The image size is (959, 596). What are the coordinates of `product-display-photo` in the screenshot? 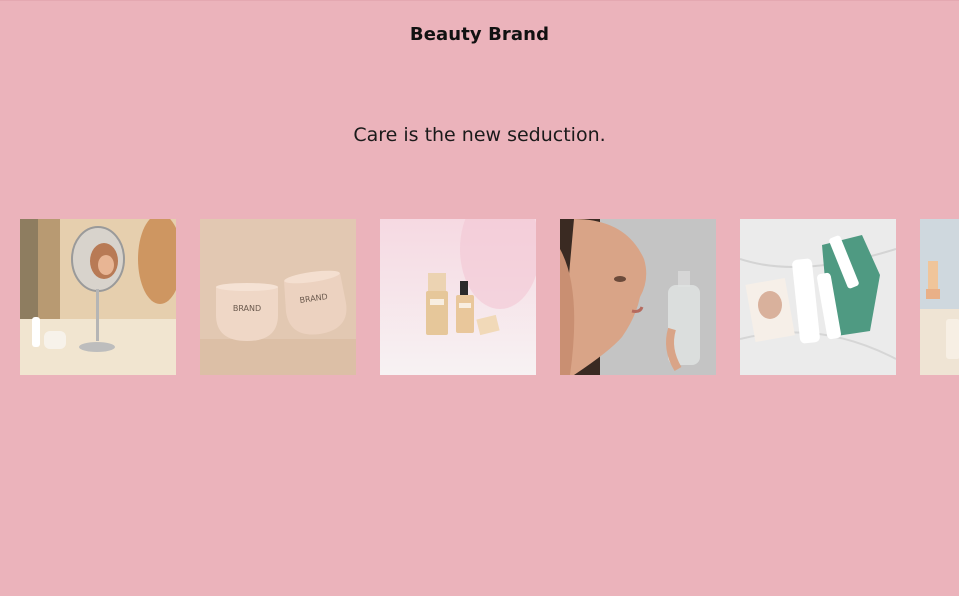 It's located at (939, 297).